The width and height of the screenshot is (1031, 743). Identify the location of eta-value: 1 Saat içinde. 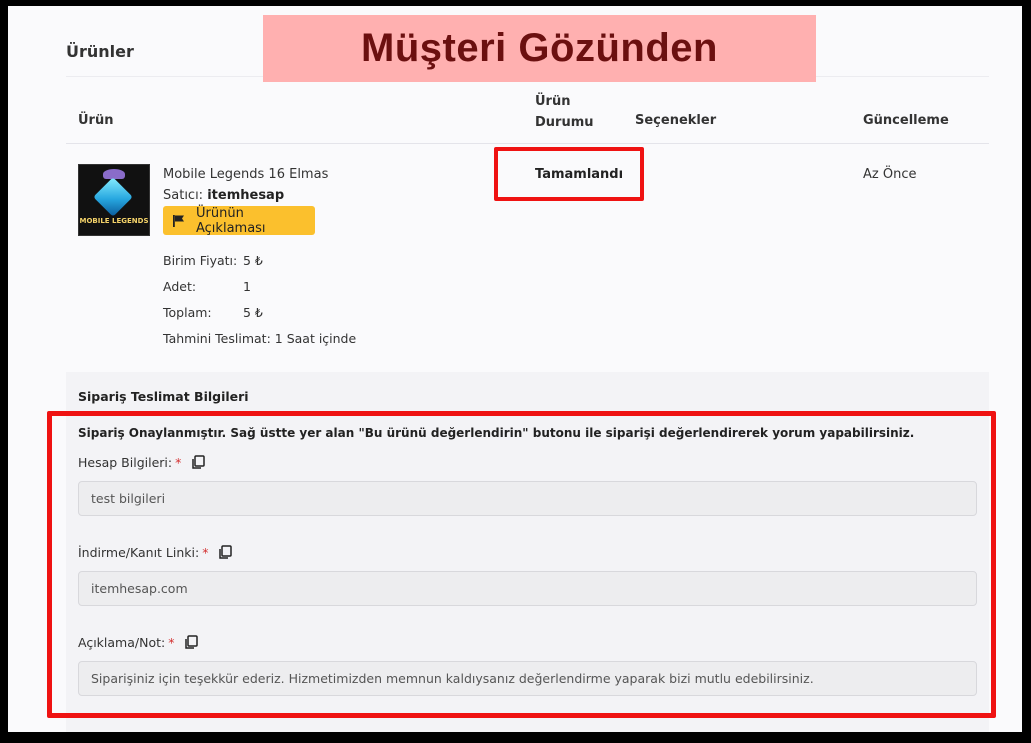
(315, 338).